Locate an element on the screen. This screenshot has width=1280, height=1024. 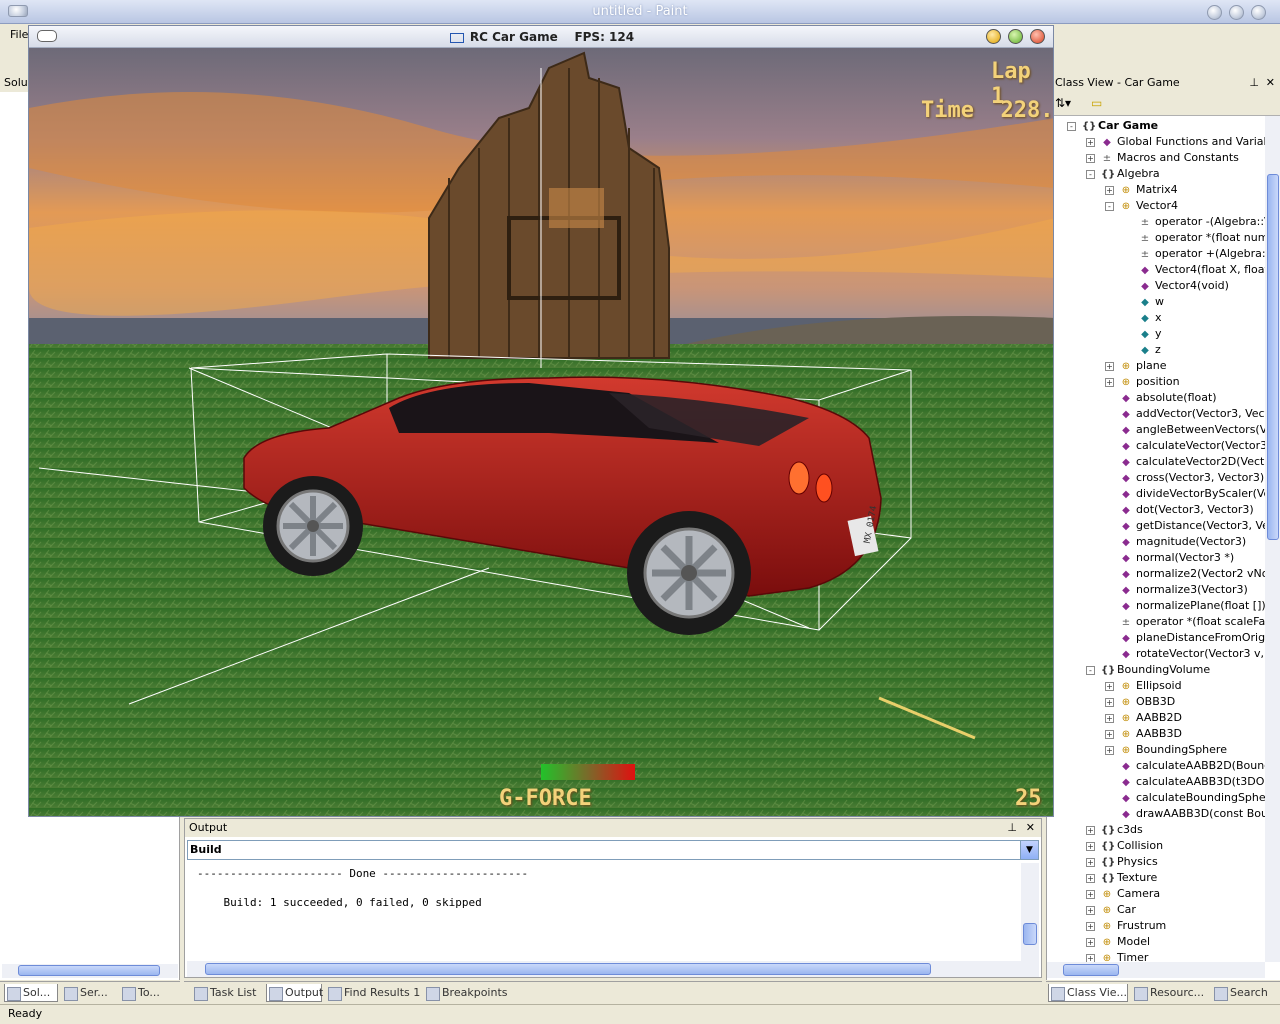
close-button is located at coordinates (1037, 36).